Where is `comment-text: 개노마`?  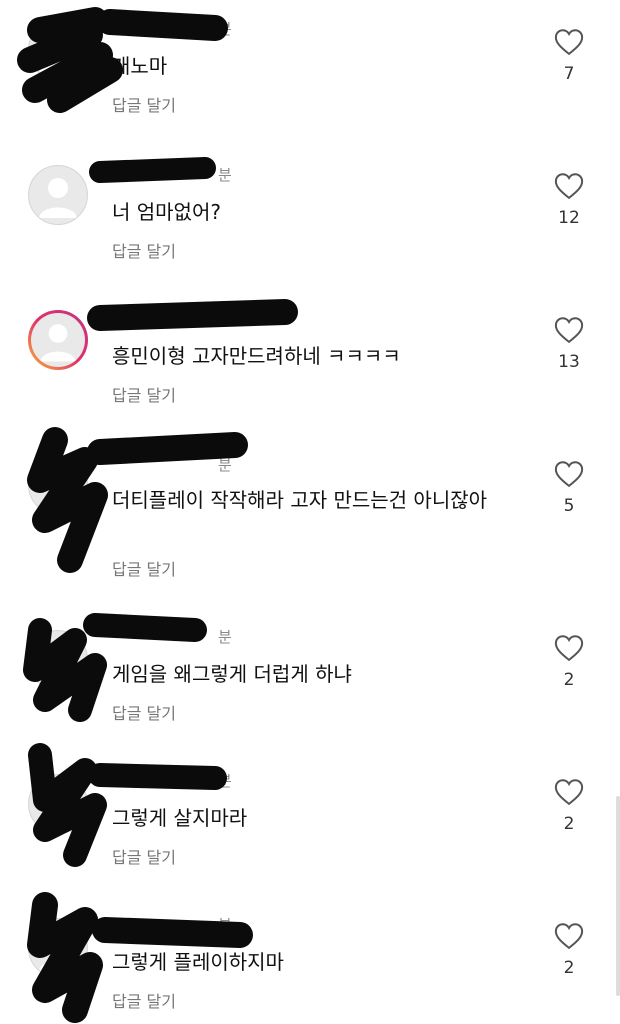 comment-text: 개노마 is located at coordinates (140, 66).